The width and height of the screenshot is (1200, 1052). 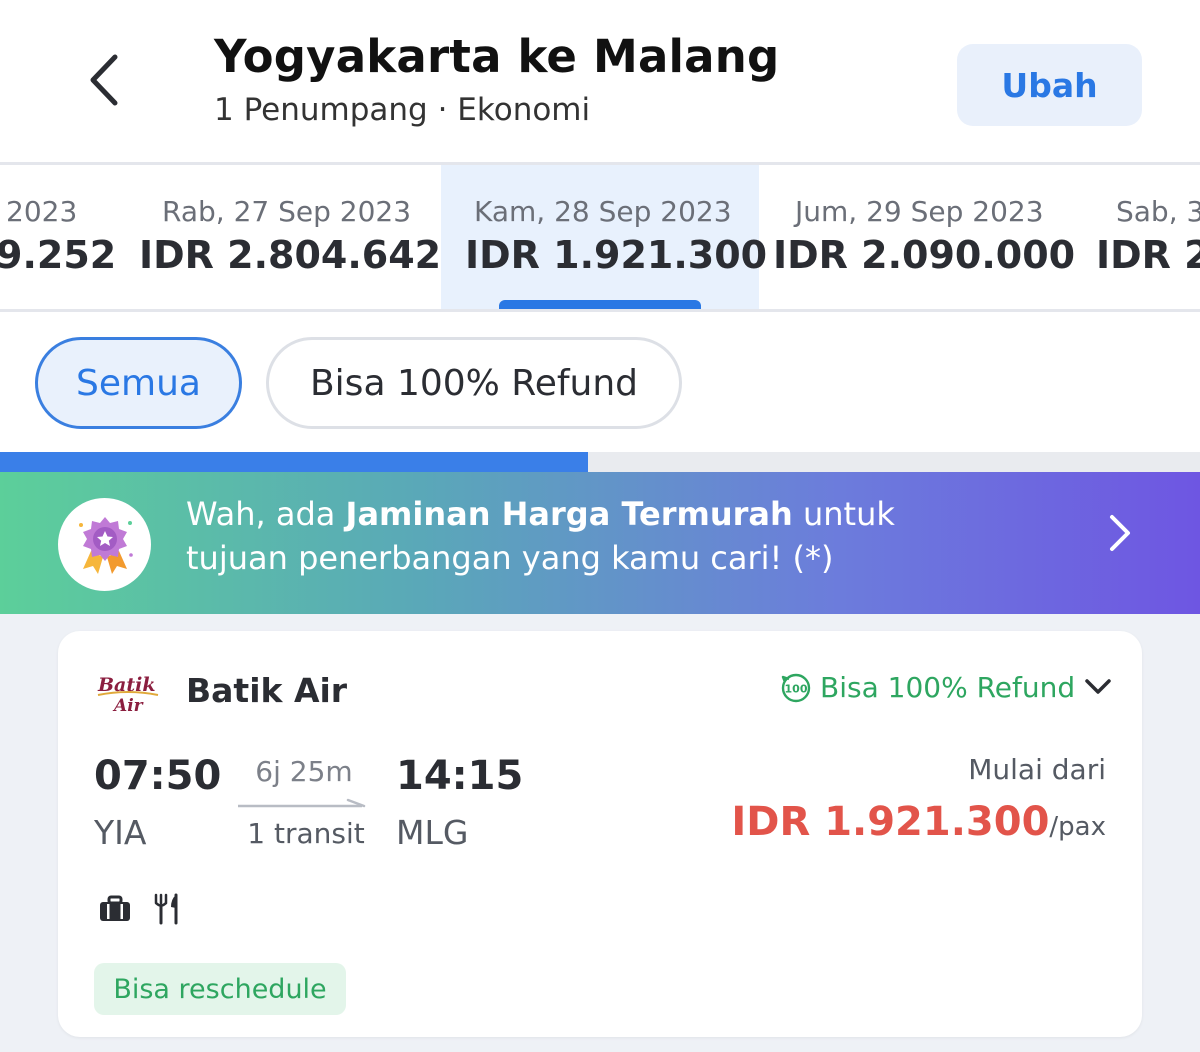 I want to click on transit-info: 1 transit, so click(x=306, y=833).